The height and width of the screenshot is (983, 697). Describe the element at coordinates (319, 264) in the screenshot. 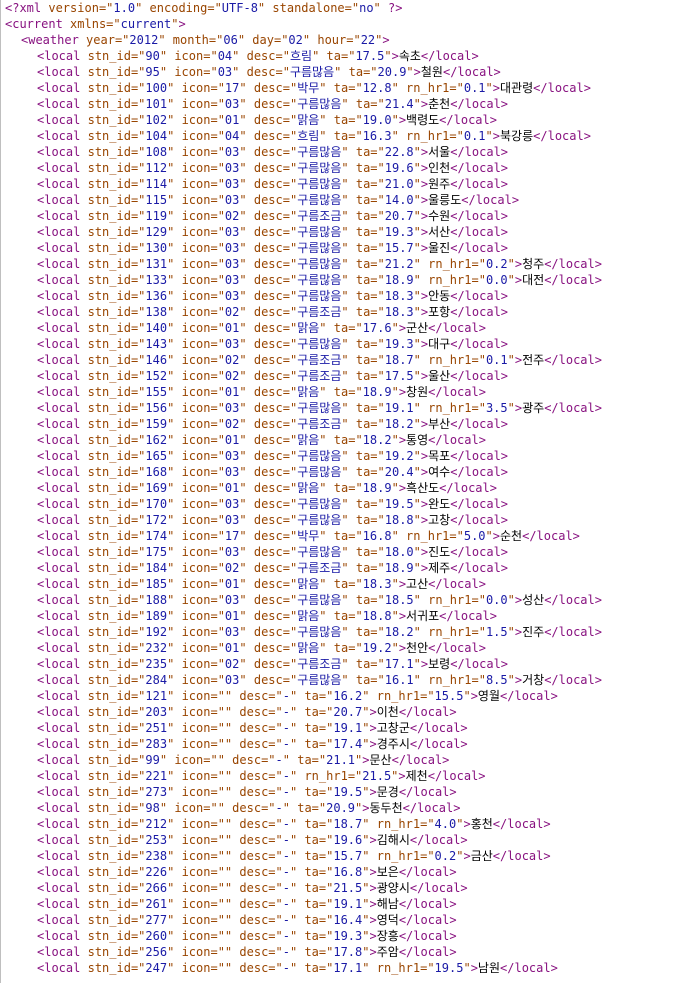

I see `attr-value: 구름많음` at that location.